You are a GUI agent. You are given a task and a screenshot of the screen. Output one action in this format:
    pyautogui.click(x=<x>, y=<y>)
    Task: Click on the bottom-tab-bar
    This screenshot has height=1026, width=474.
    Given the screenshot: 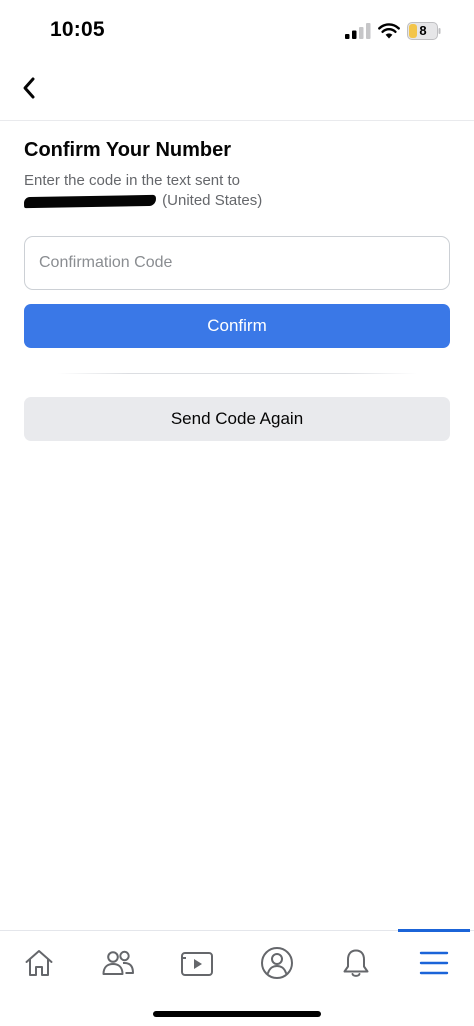 What is the action you would take?
    pyautogui.click(x=237, y=977)
    